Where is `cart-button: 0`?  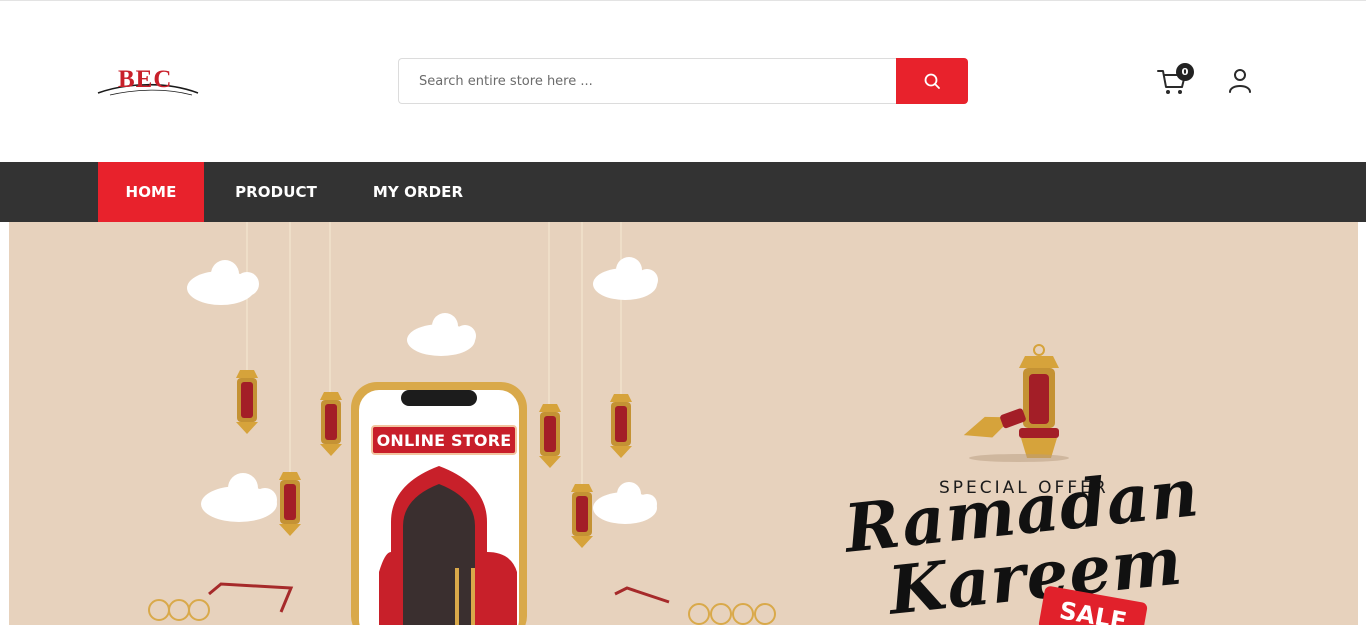
cart-button: 0 is located at coordinates (1176, 81).